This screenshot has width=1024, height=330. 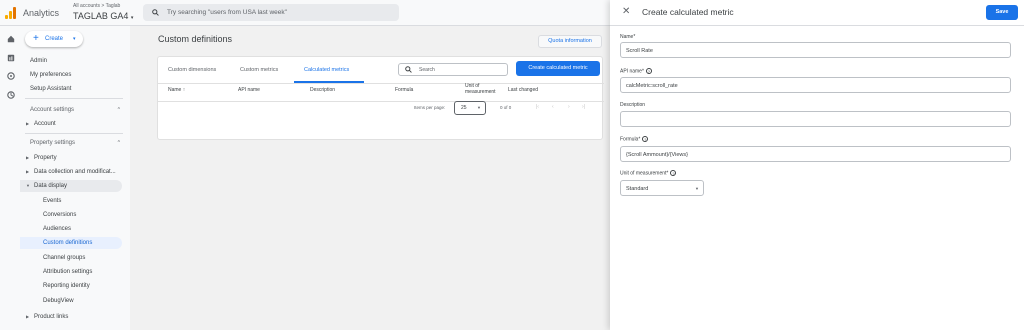 I want to click on page-title: Custom definitions, so click(x=195, y=39).